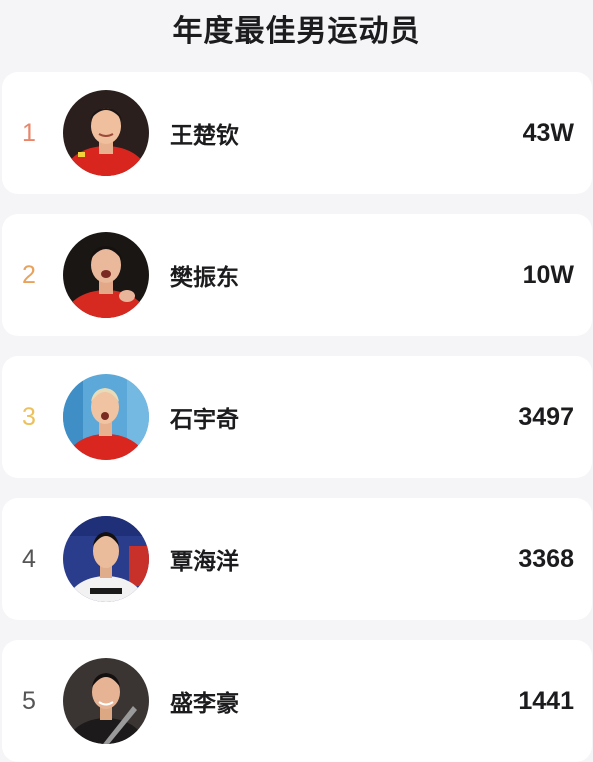  Describe the element at coordinates (29, 274) in the screenshot. I see `rank-number: 2` at that location.